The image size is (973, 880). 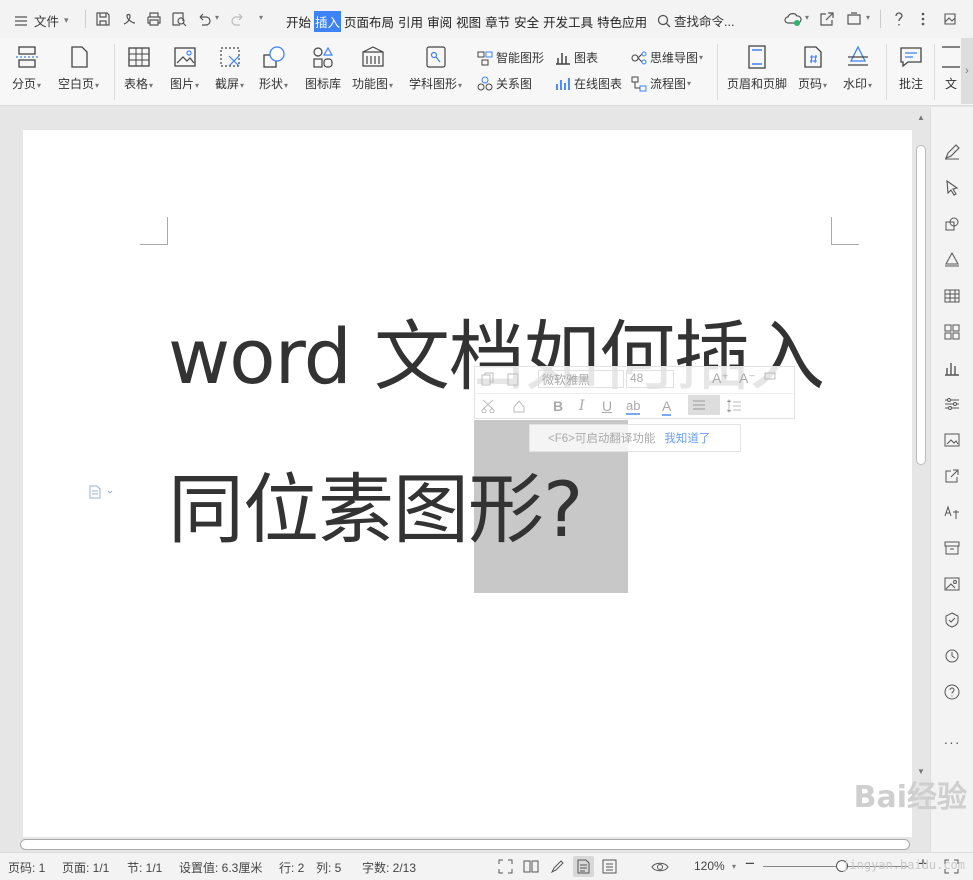 What do you see at coordinates (952, 296) in the screenshot?
I see `table-panel-icon` at bounding box center [952, 296].